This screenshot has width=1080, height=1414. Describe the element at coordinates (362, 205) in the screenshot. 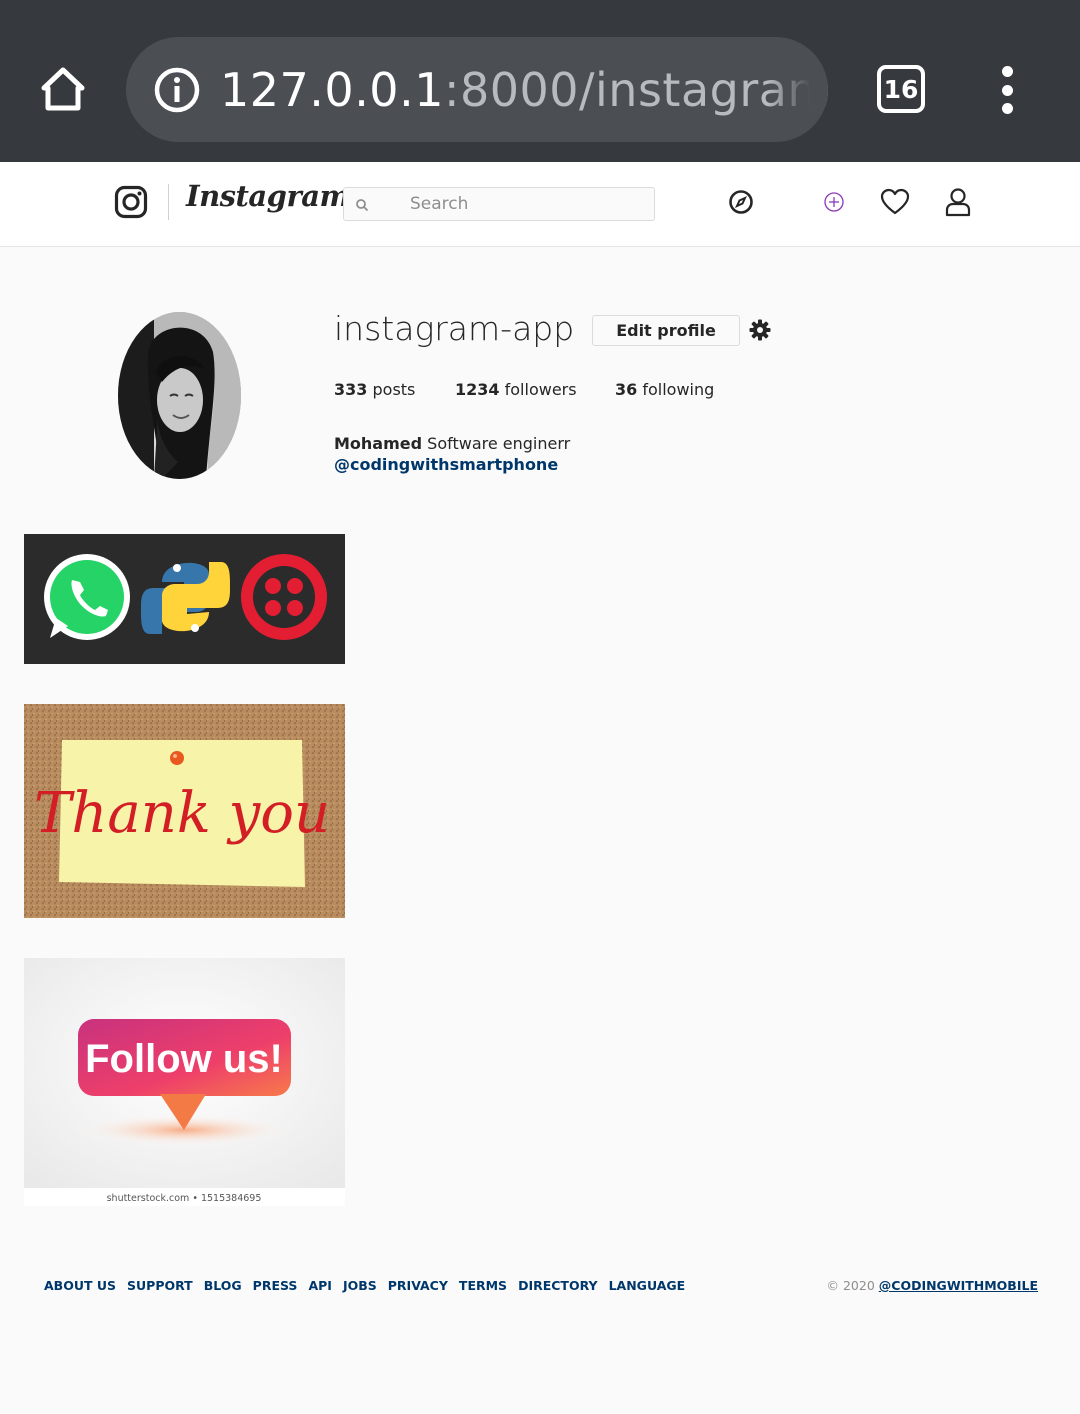

I see `search-icon` at that location.